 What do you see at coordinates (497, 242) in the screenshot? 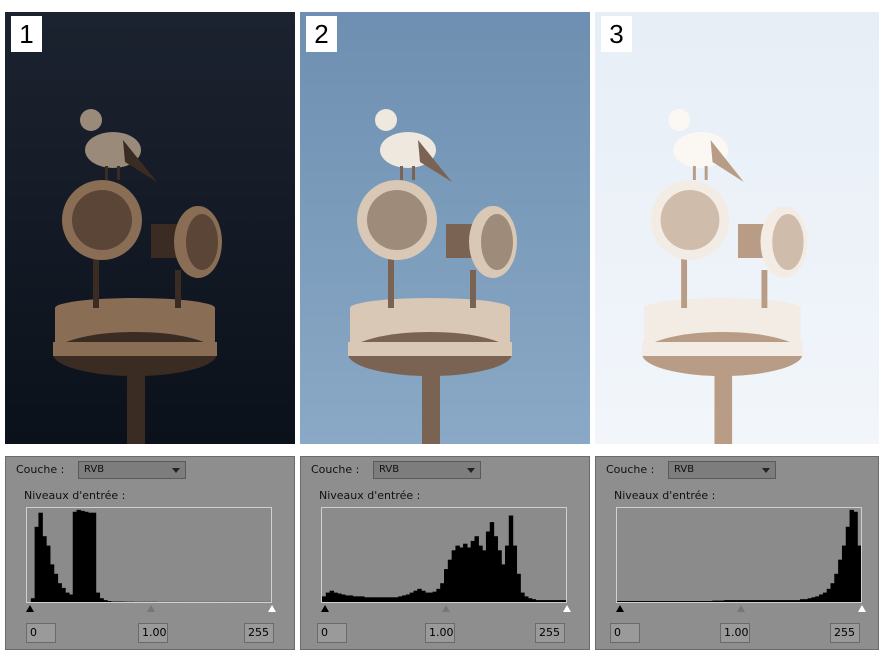
I see `lamp-right-glass` at bounding box center [497, 242].